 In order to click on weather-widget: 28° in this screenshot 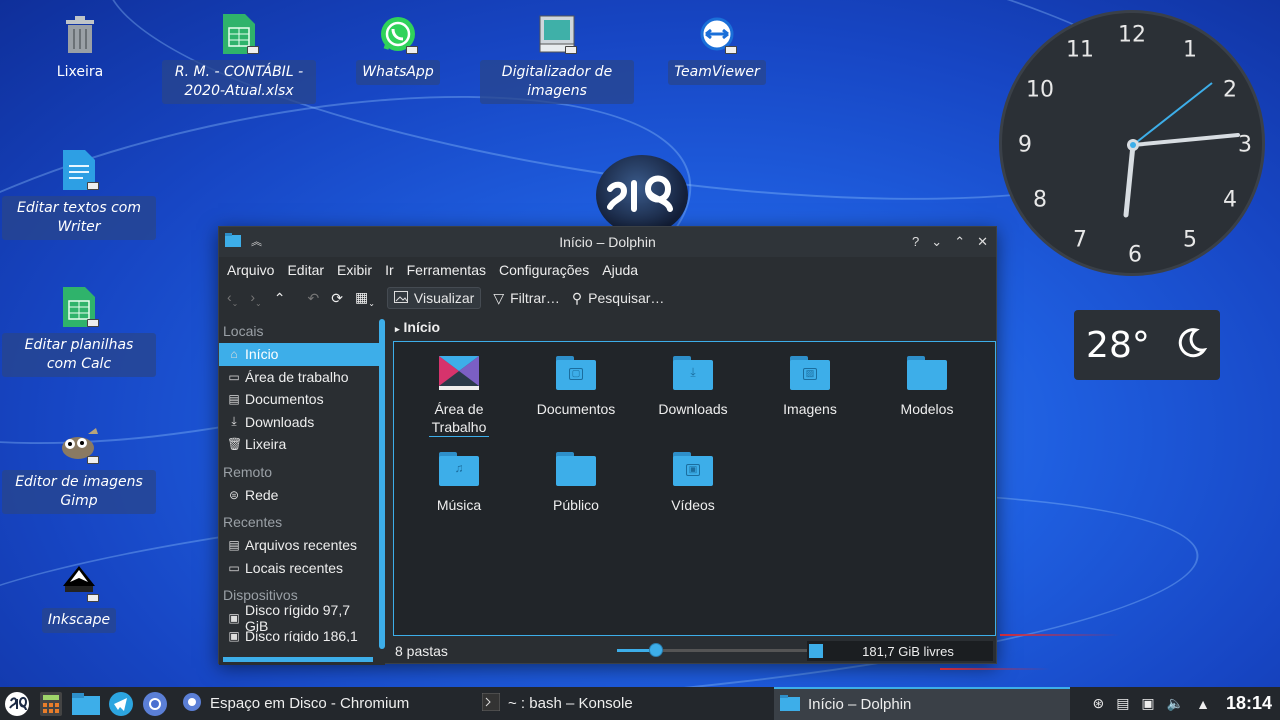, I will do `click(1147, 345)`.